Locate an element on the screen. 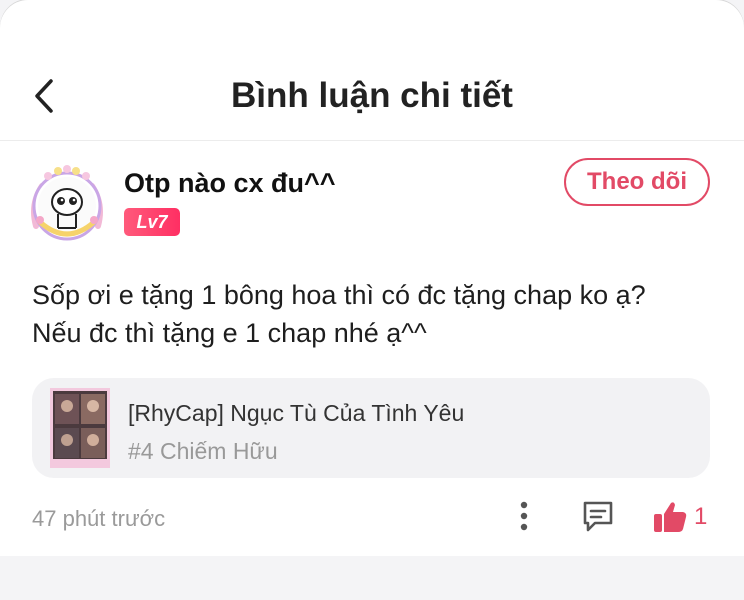  page-title: Bình luận chi tiết is located at coordinates (372, 95).